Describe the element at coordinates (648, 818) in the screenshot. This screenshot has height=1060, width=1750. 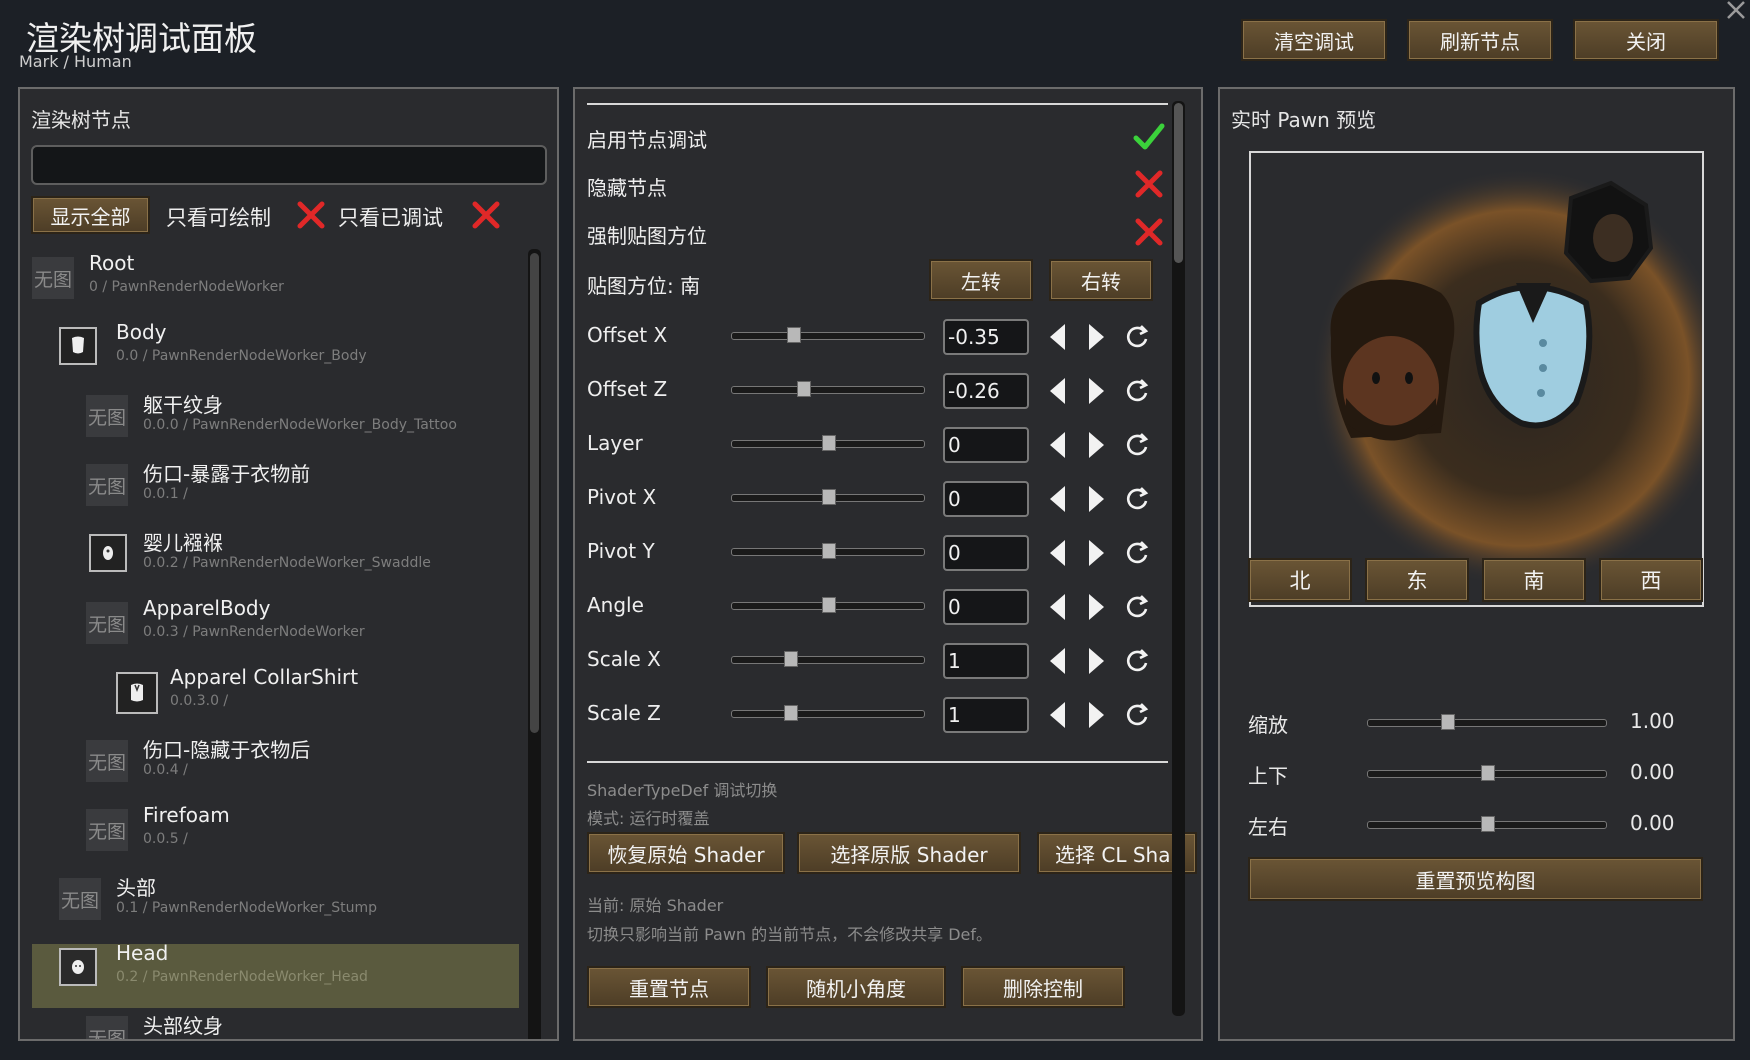
I see `shader-mode-label: 模式: 运行时覆盖` at that location.